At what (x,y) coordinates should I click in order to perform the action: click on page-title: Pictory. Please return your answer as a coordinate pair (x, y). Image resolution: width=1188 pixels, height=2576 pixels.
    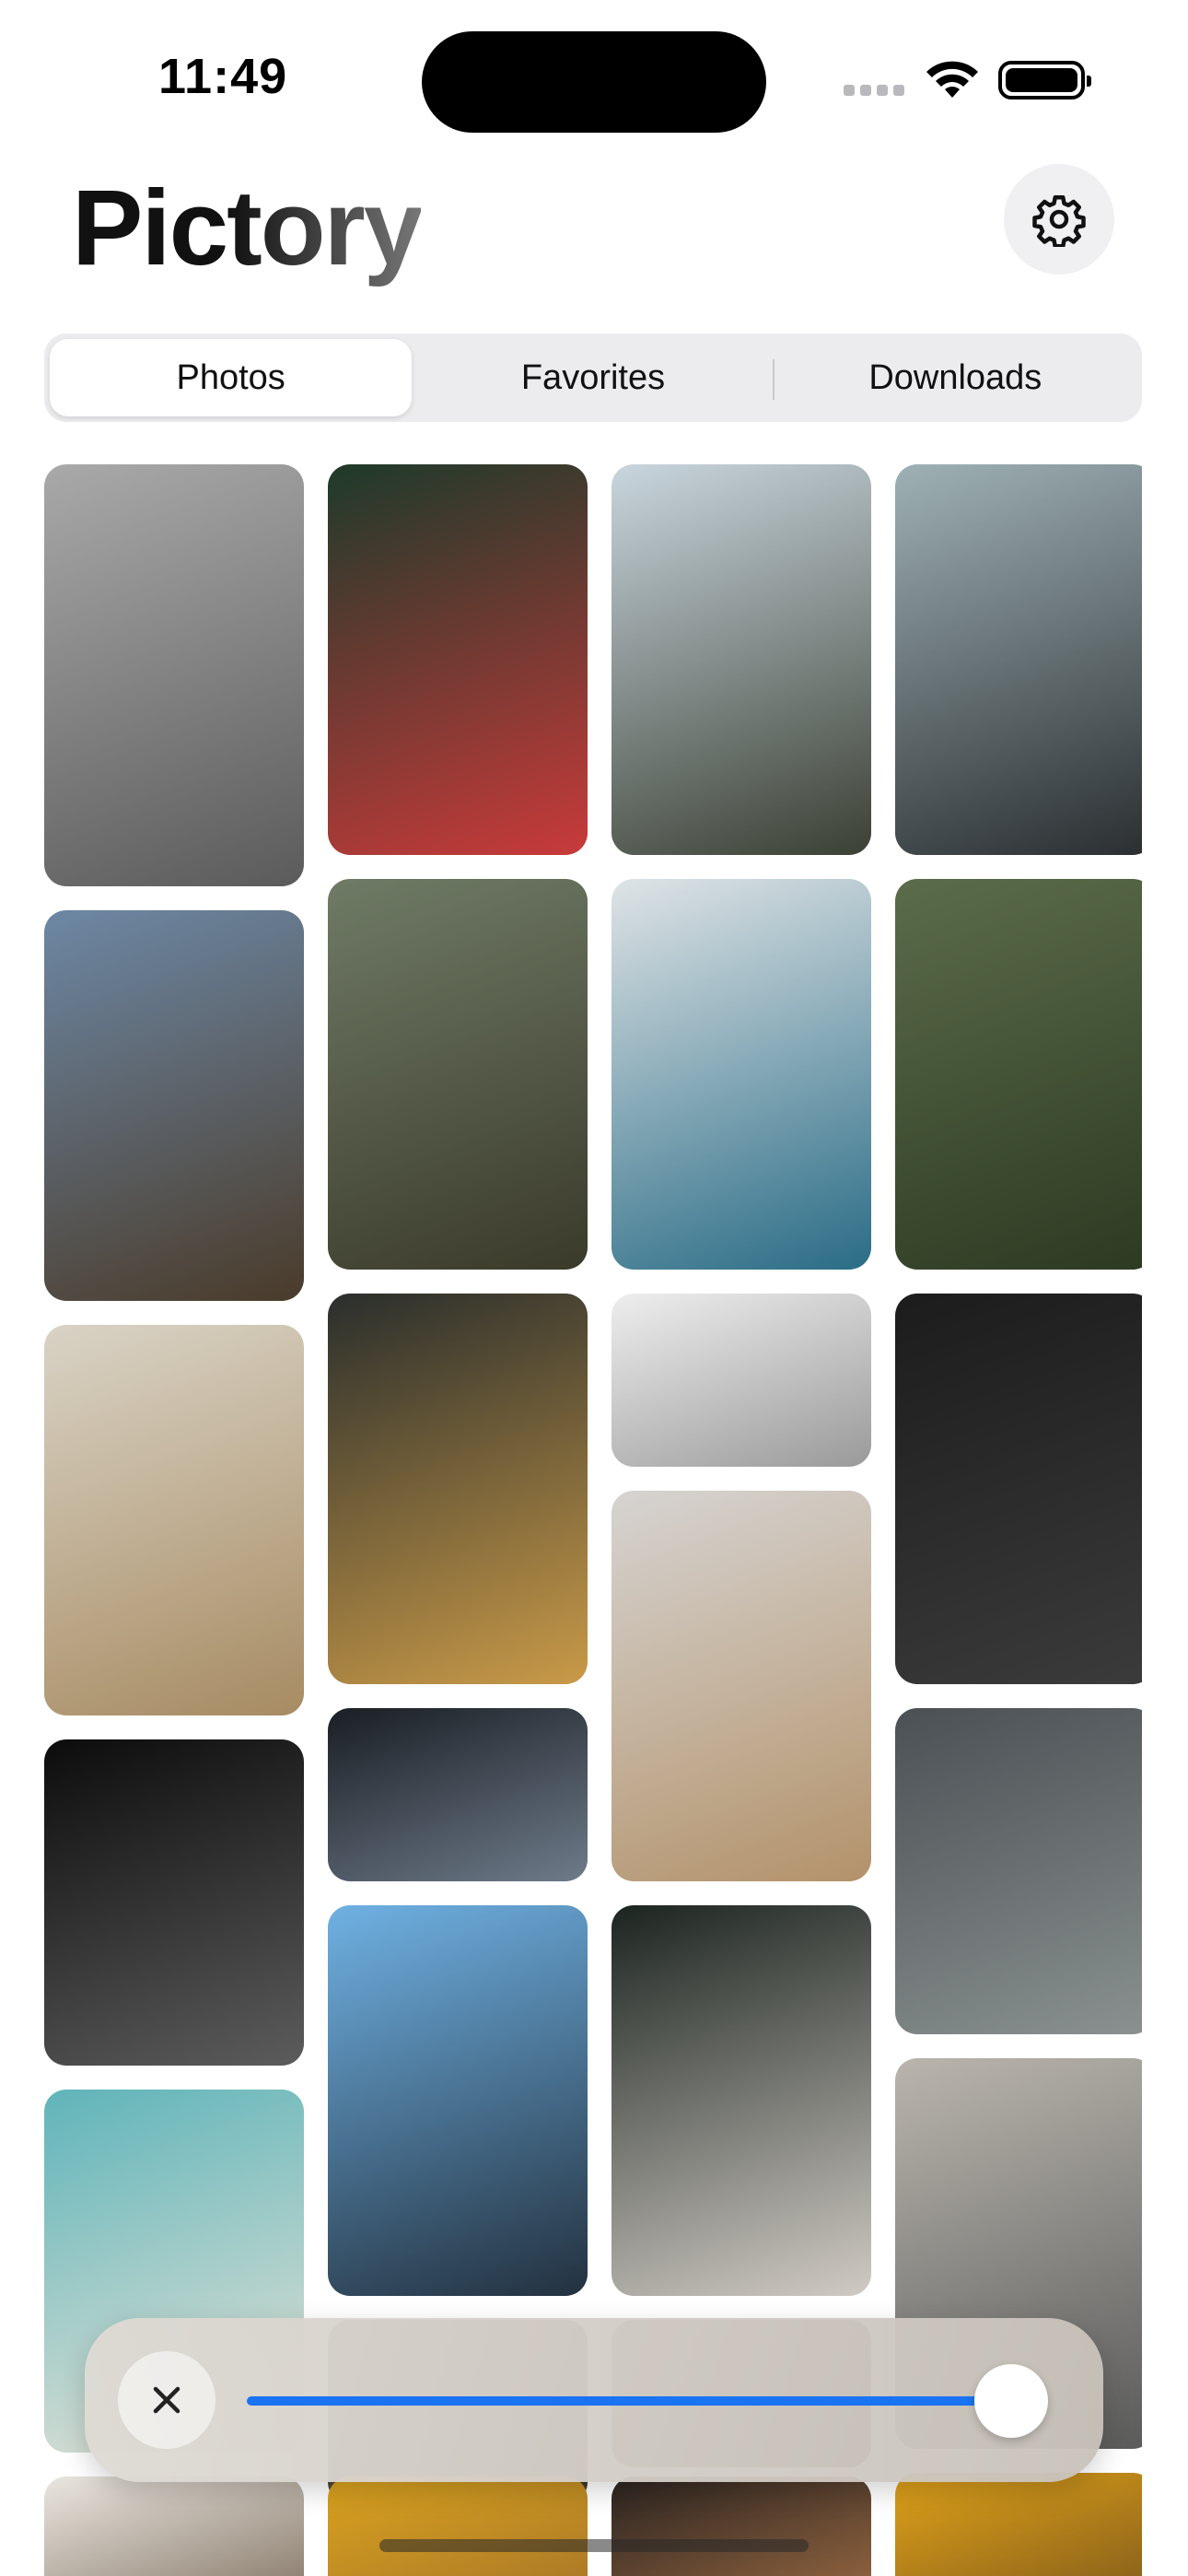
    Looking at the image, I should click on (247, 227).